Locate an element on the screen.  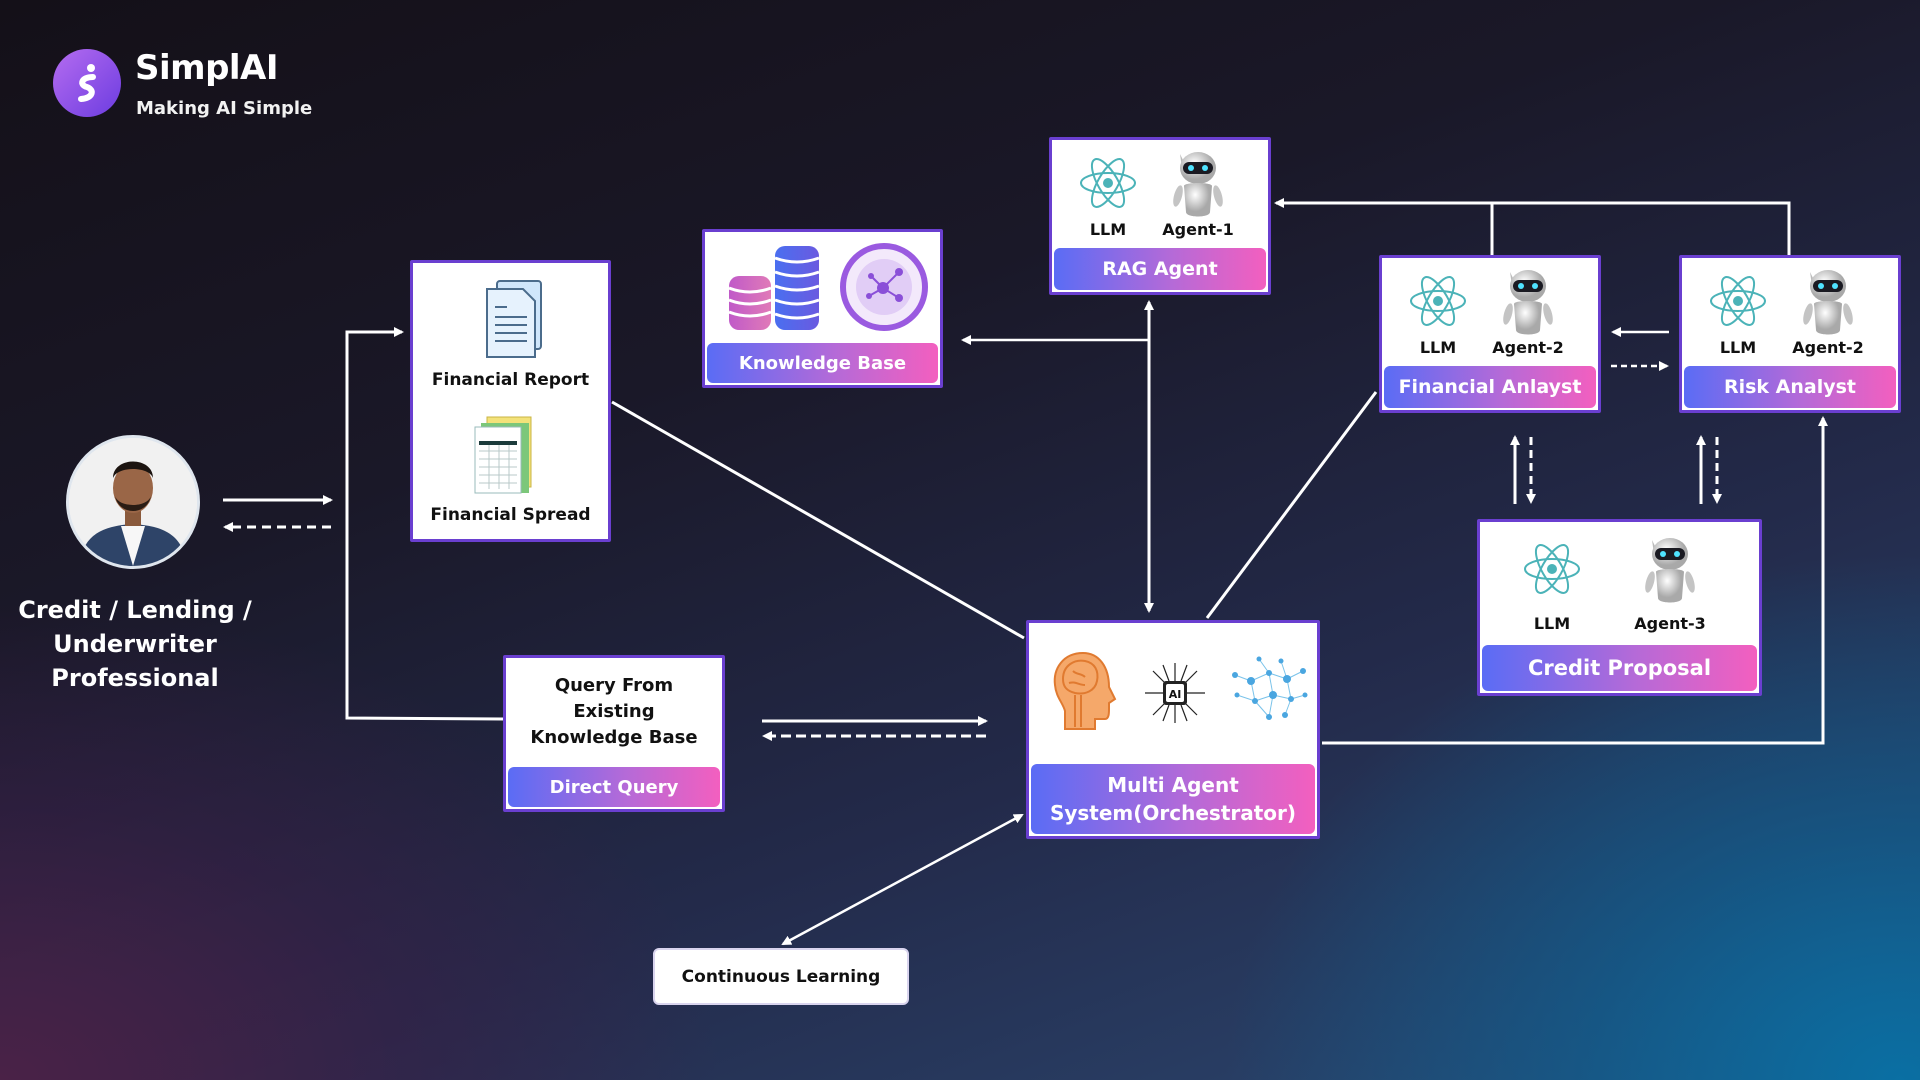
user-role-line: Professional is located at coordinates (135, 678).